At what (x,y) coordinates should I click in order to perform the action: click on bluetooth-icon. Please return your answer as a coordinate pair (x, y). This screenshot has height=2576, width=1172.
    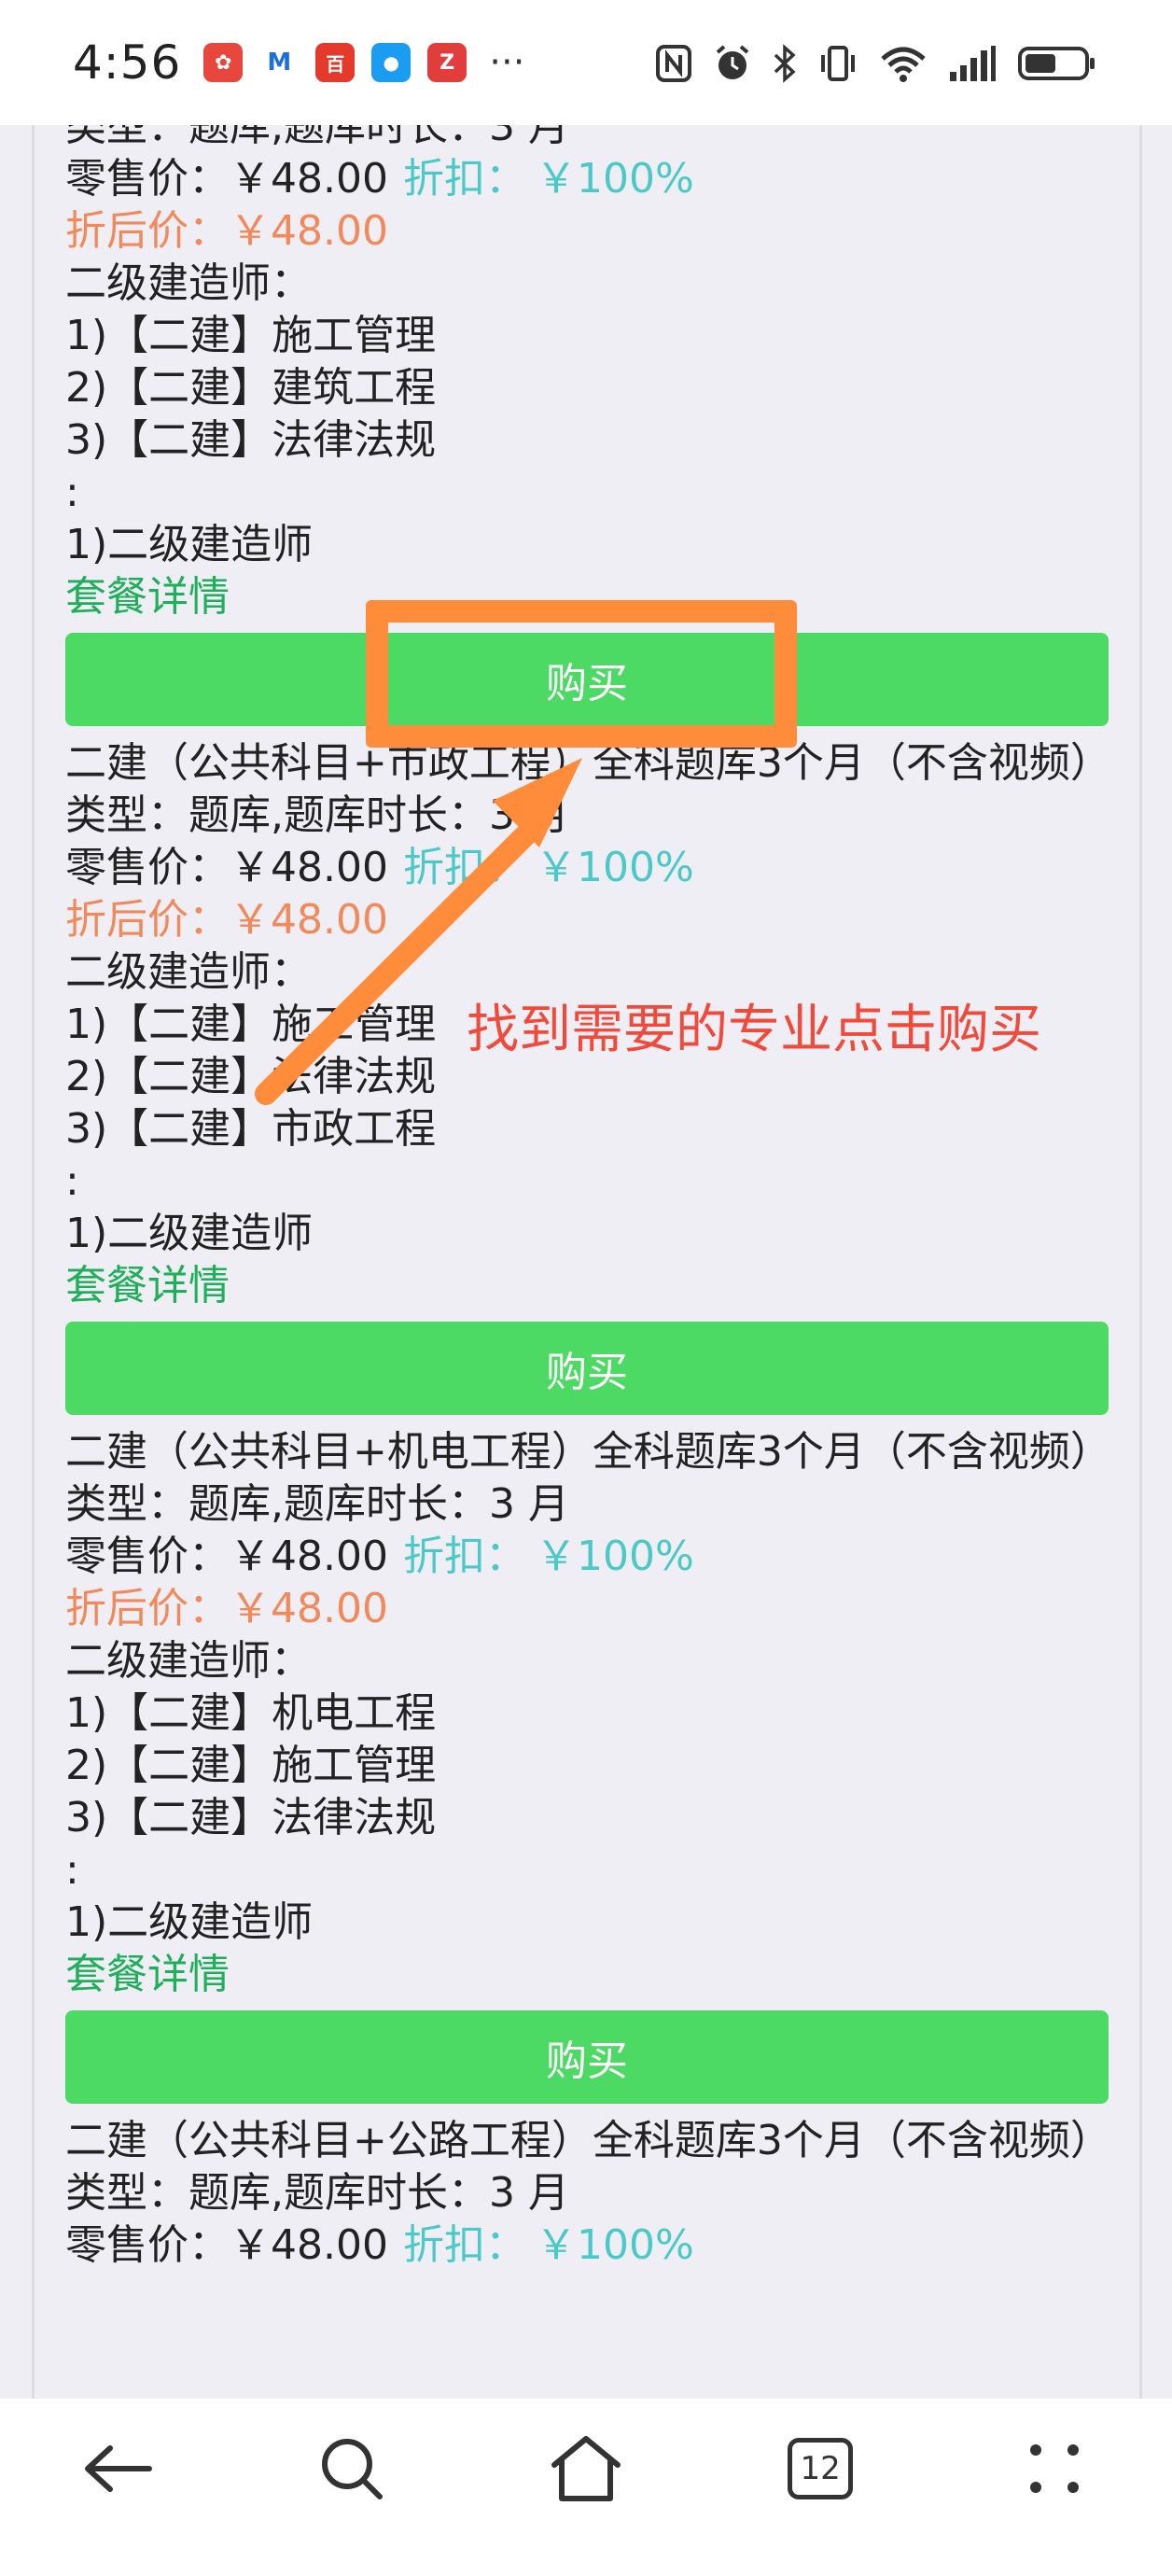
    Looking at the image, I should click on (785, 63).